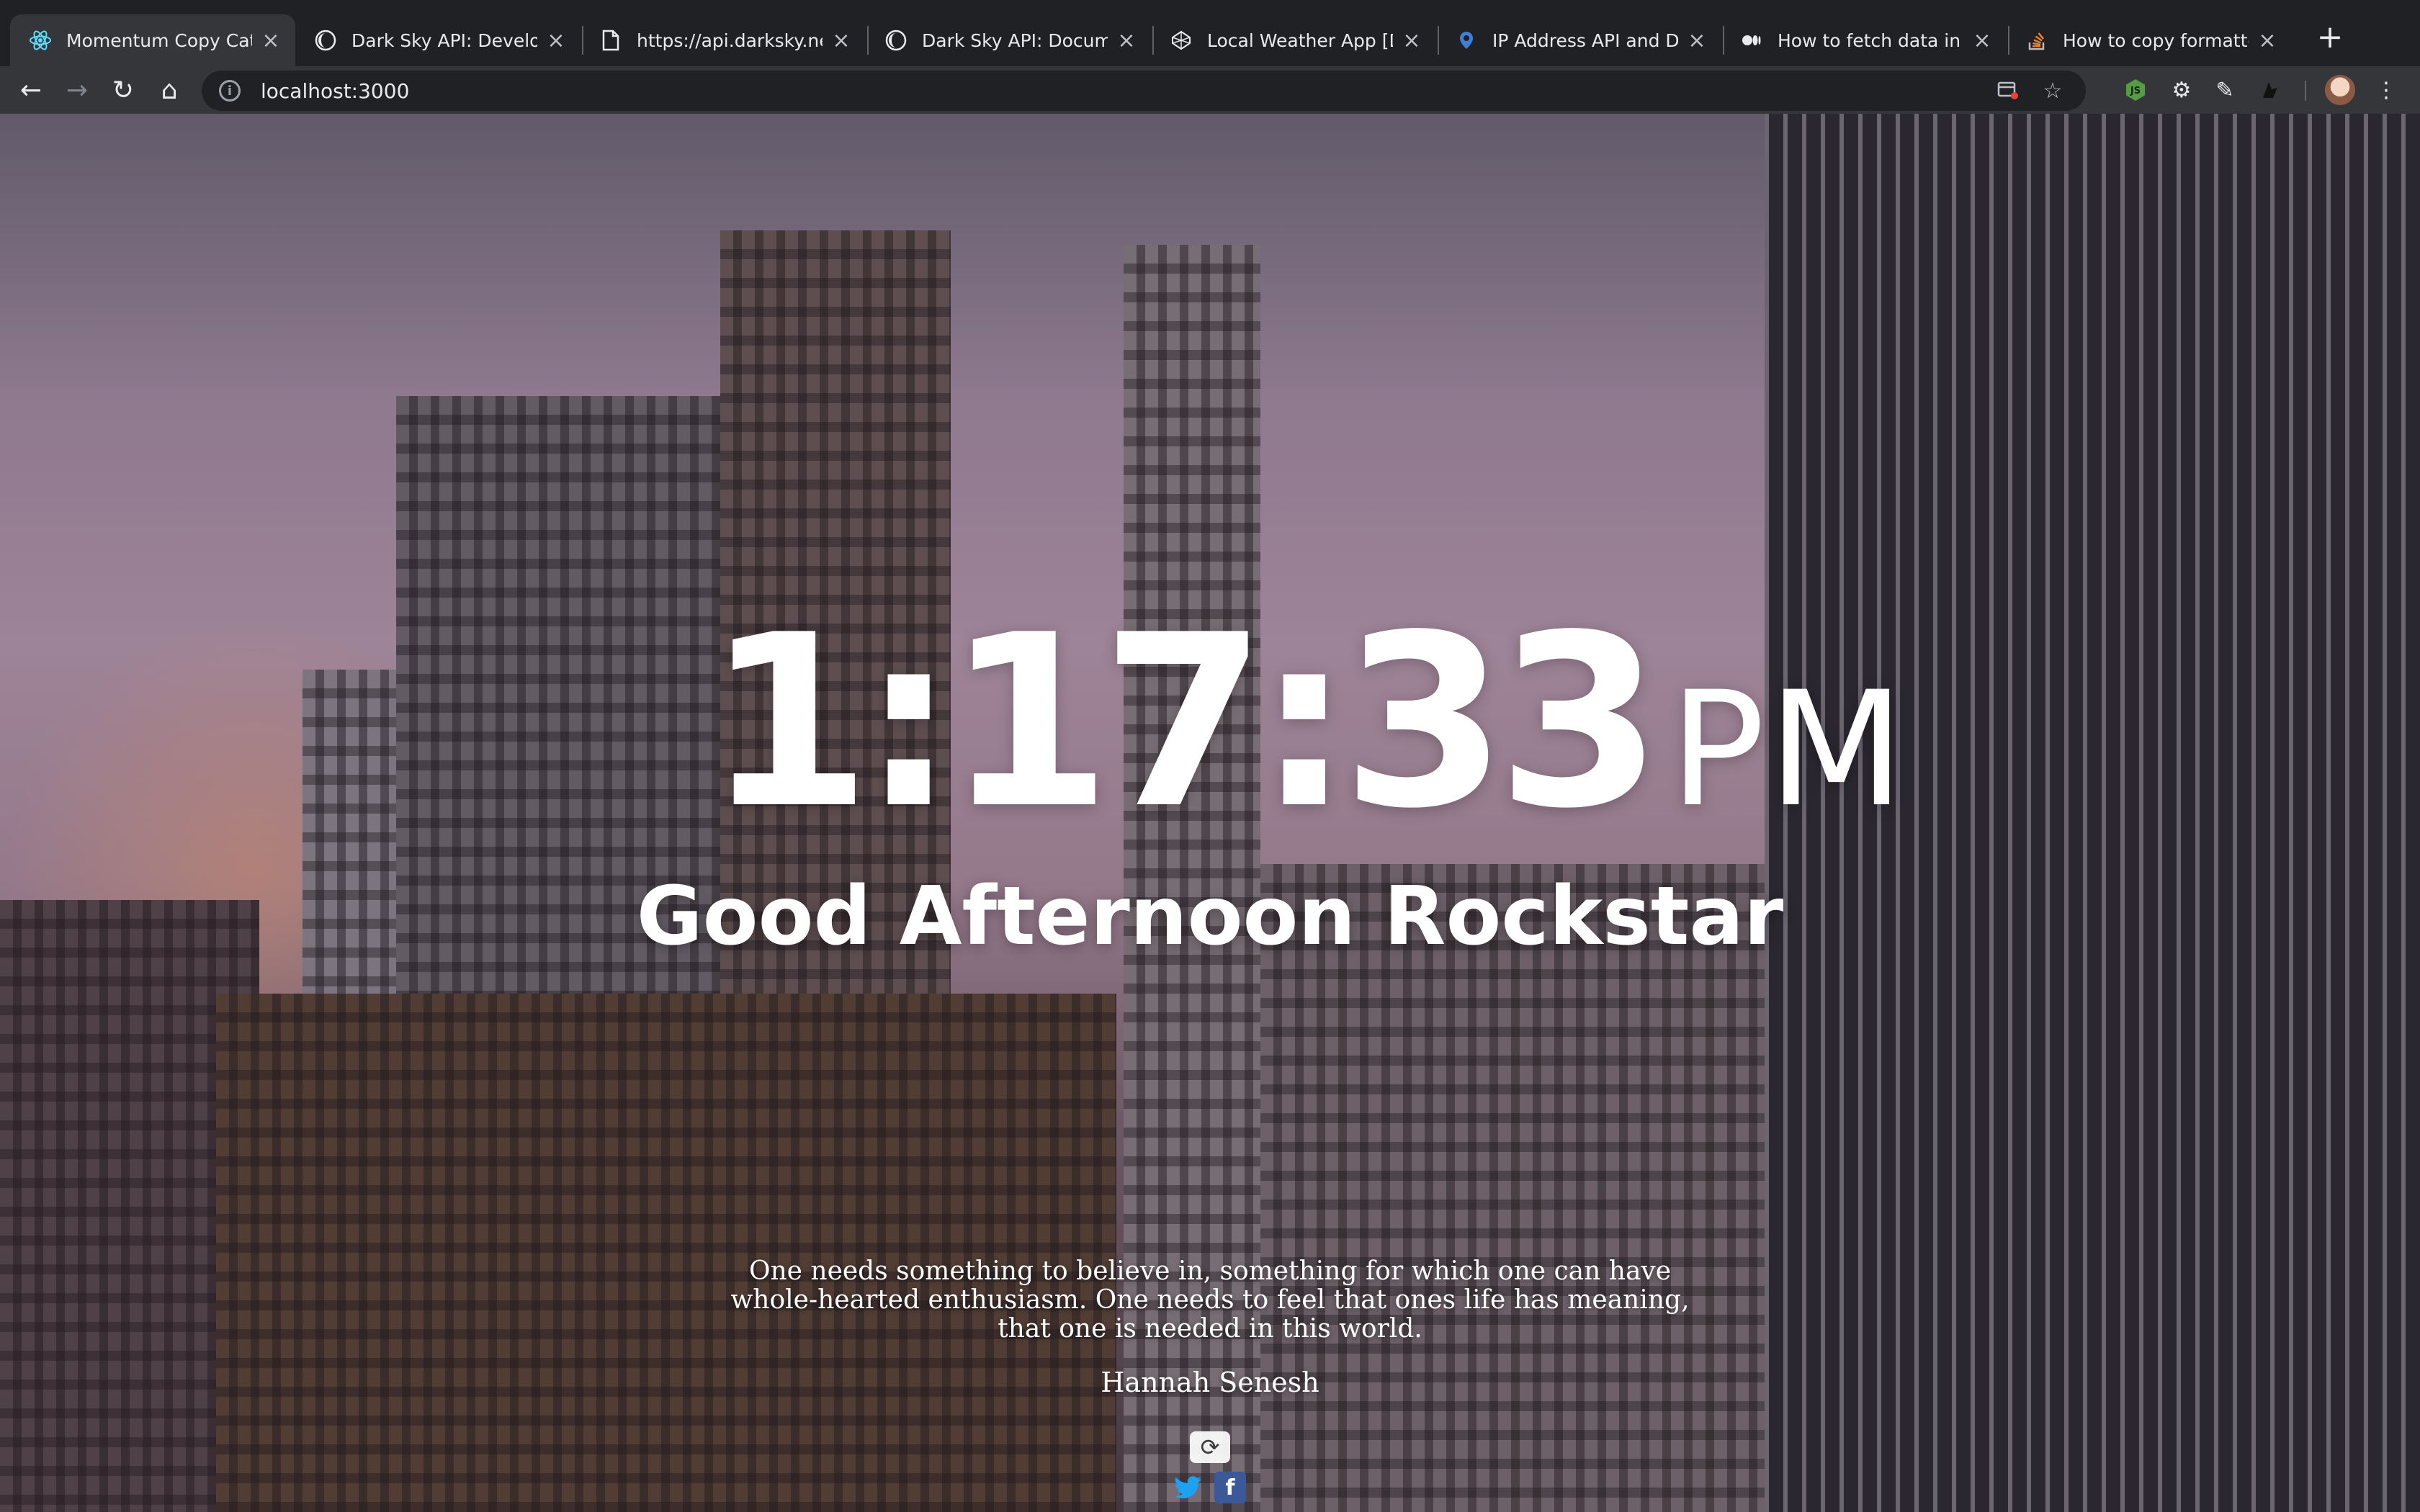 This screenshot has width=2420, height=1512. I want to click on facebook-icon: f, so click(1230, 1487).